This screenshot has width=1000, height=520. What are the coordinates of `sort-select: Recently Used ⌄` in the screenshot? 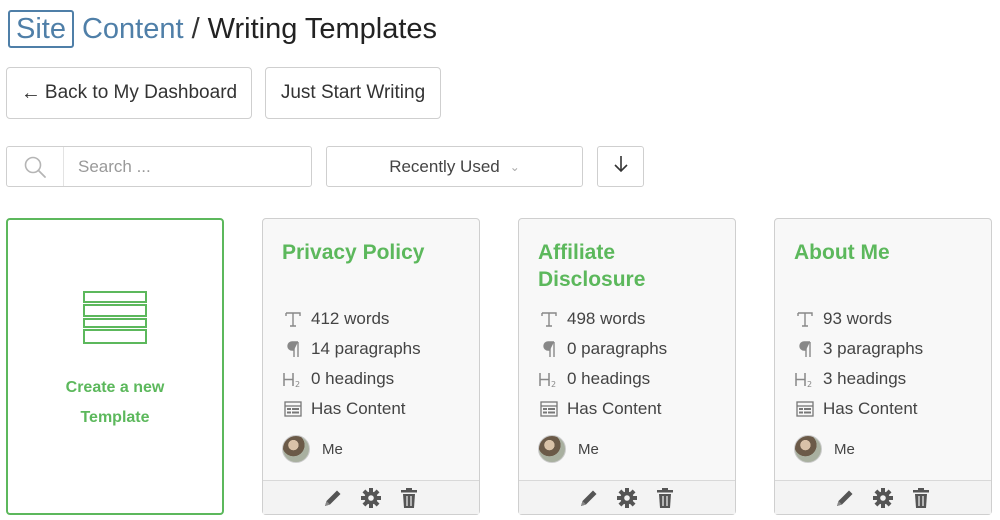 It's located at (454, 166).